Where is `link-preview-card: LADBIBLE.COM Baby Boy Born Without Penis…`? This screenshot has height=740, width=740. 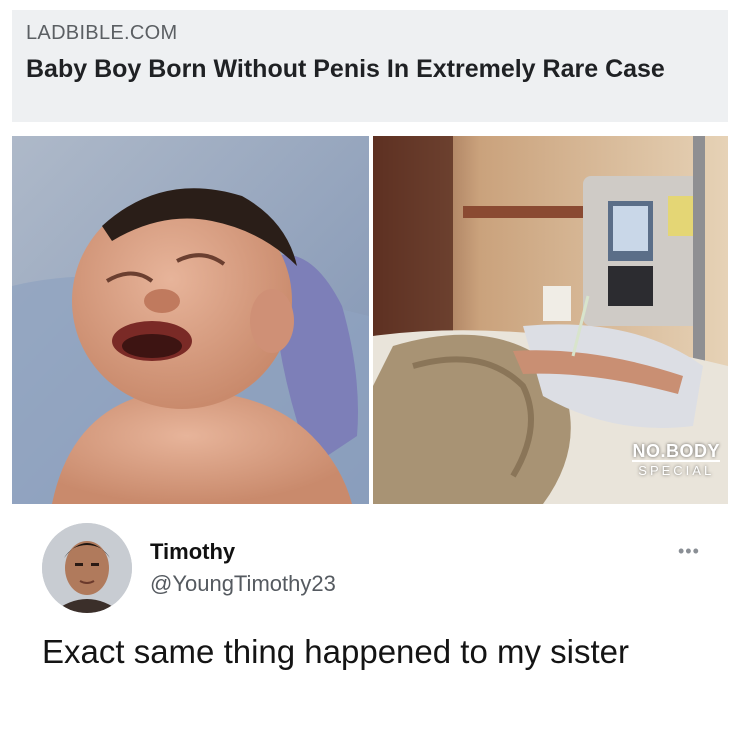 link-preview-card: LADBIBLE.COM Baby Boy Born Without Penis… is located at coordinates (370, 66).